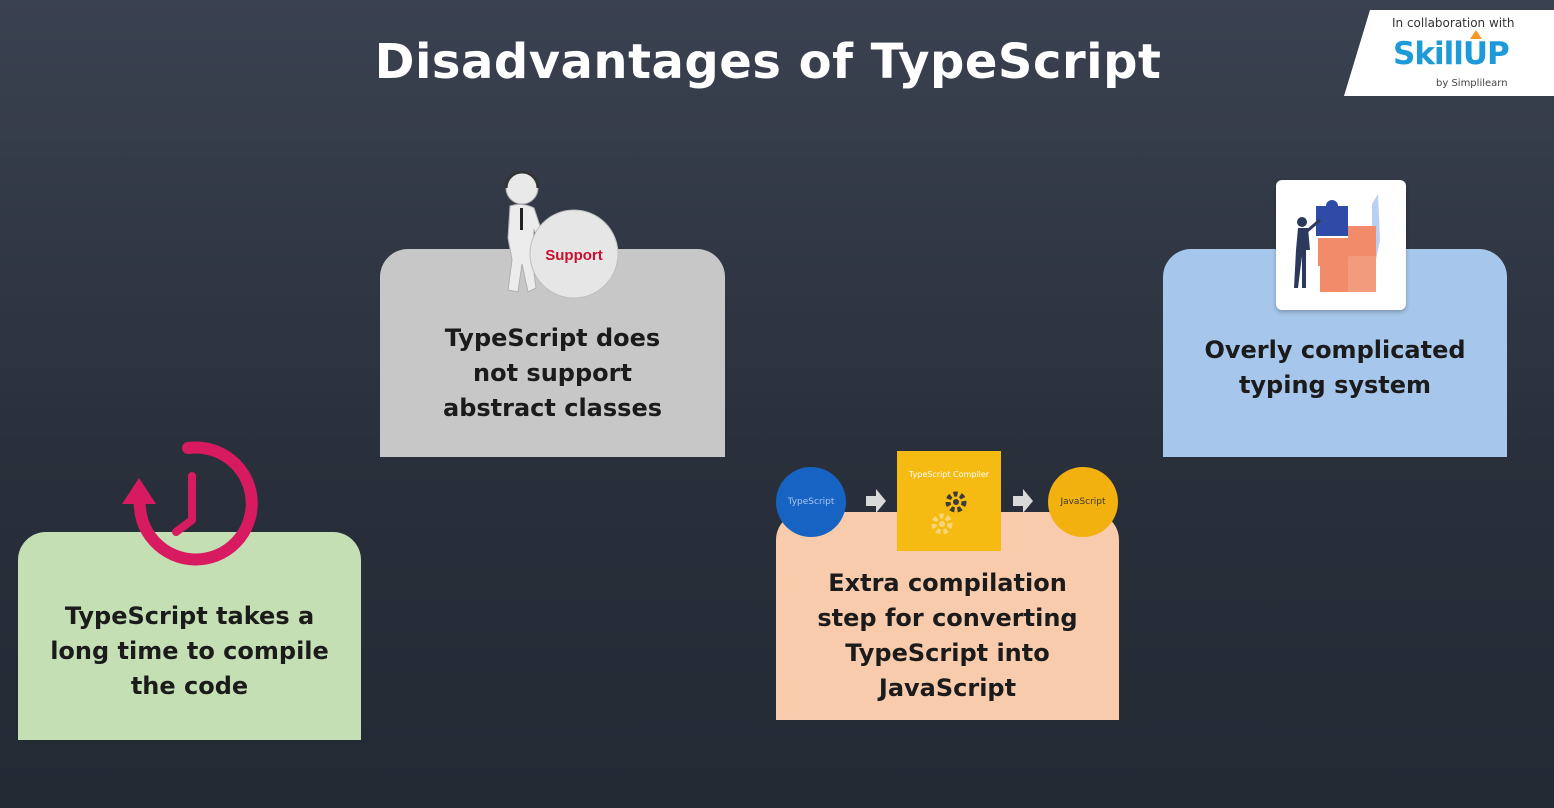  Describe the element at coordinates (189, 650) in the screenshot. I see `card-line: long time to compile` at that location.